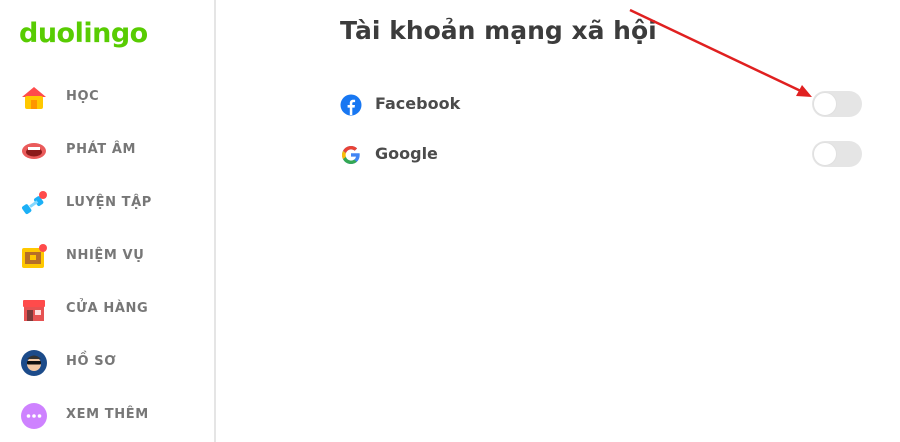 The width and height of the screenshot is (900, 442). I want to click on mouth-icon, so click(34, 151).